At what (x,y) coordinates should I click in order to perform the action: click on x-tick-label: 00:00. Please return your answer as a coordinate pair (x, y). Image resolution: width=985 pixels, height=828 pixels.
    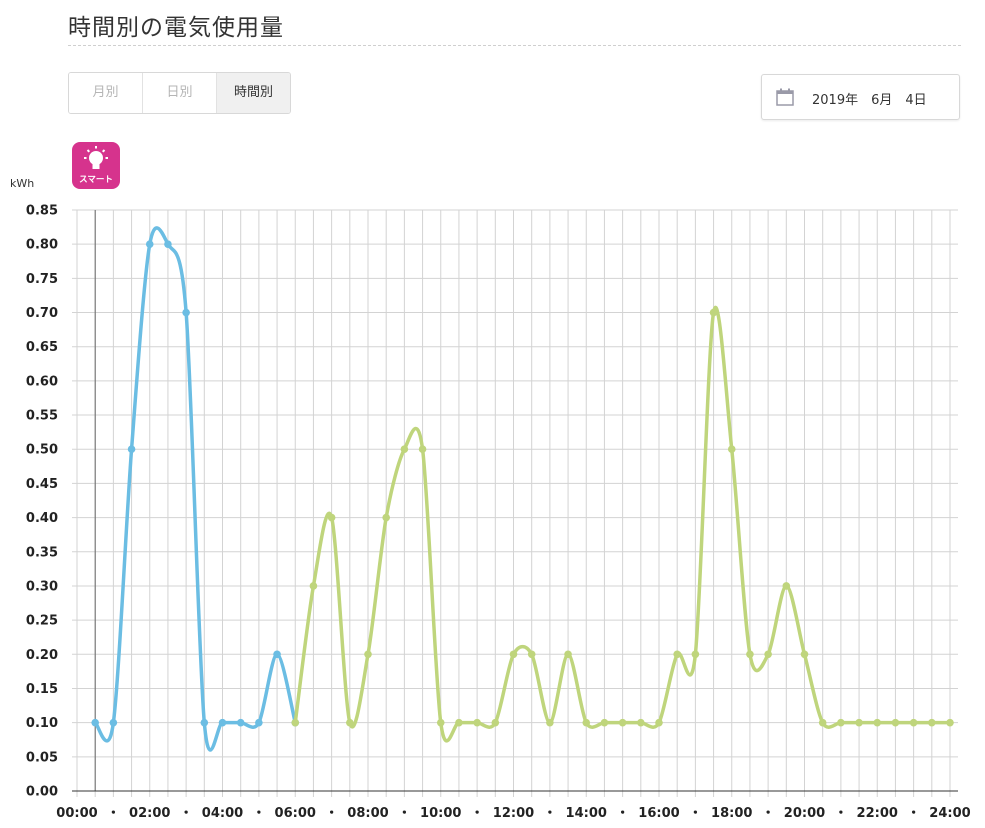
    Looking at the image, I should click on (76, 813).